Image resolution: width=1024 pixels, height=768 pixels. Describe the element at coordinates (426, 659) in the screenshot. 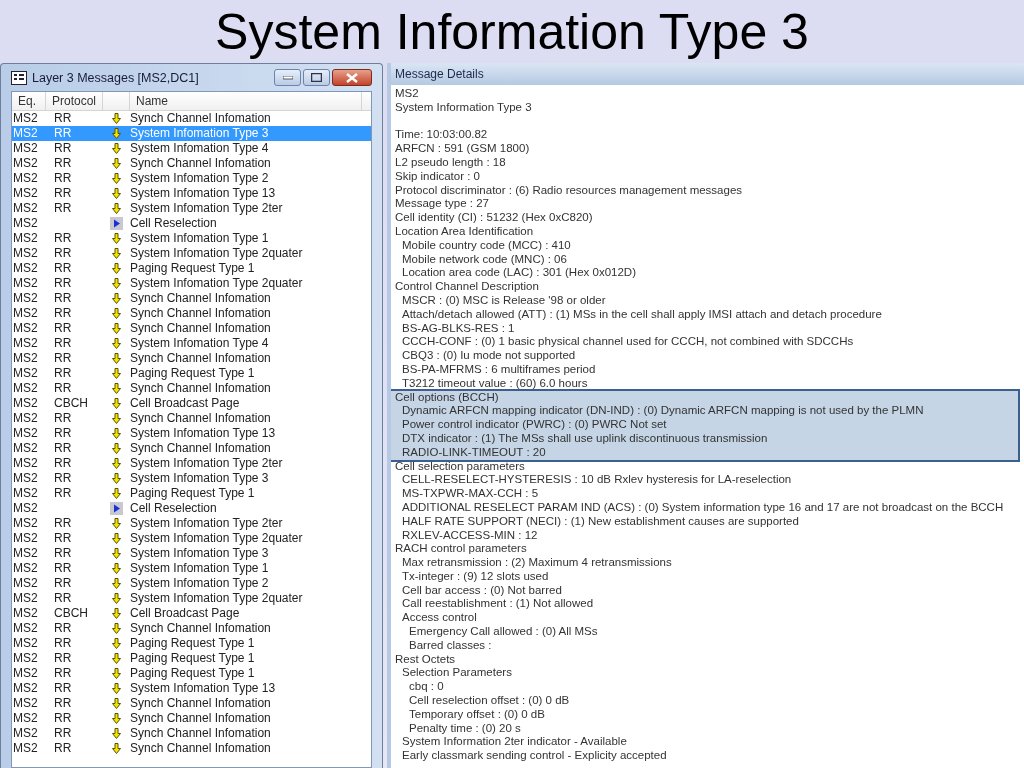

I see `detail-line: Rest Octets` at that location.